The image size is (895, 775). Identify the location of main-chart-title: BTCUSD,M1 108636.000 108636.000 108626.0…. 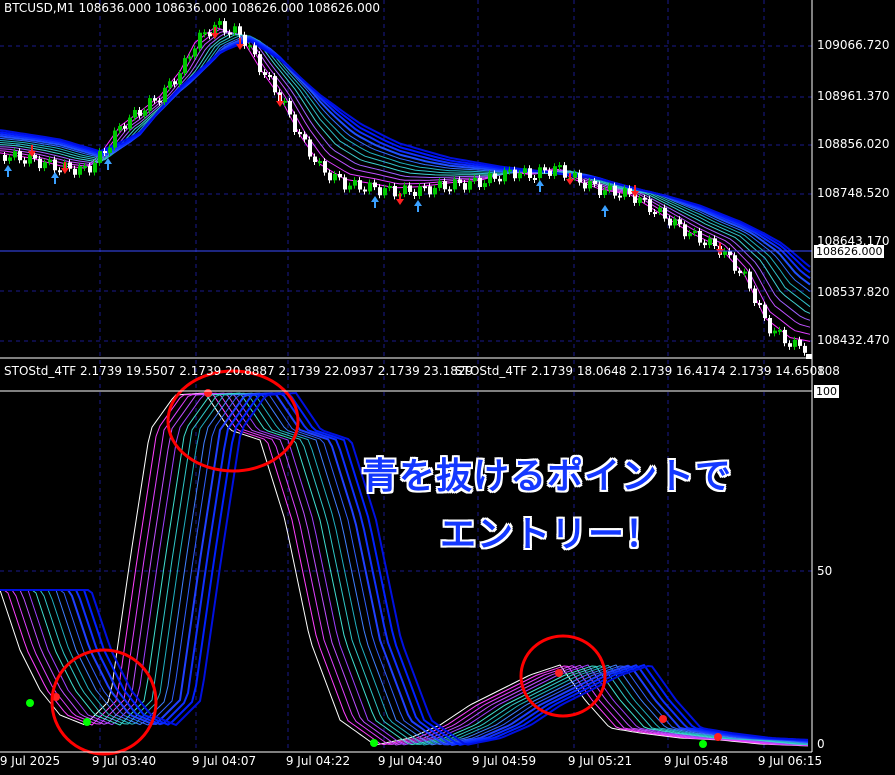
(192, 8).